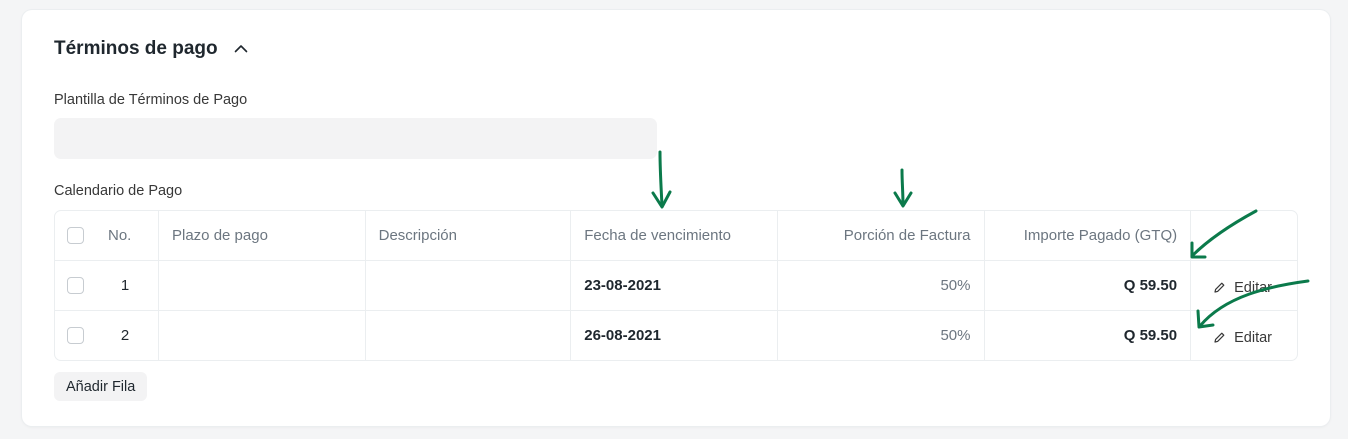 The height and width of the screenshot is (439, 1348). What do you see at coordinates (118, 191) in the screenshot?
I see `schedule-label: Calendario de Pago` at bounding box center [118, 191].